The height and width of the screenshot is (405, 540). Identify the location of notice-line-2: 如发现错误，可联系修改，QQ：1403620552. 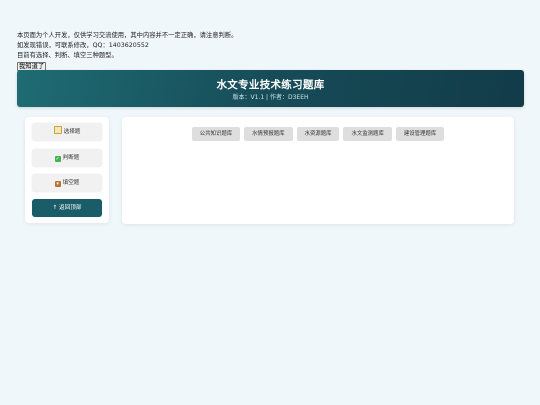
(83, 45).